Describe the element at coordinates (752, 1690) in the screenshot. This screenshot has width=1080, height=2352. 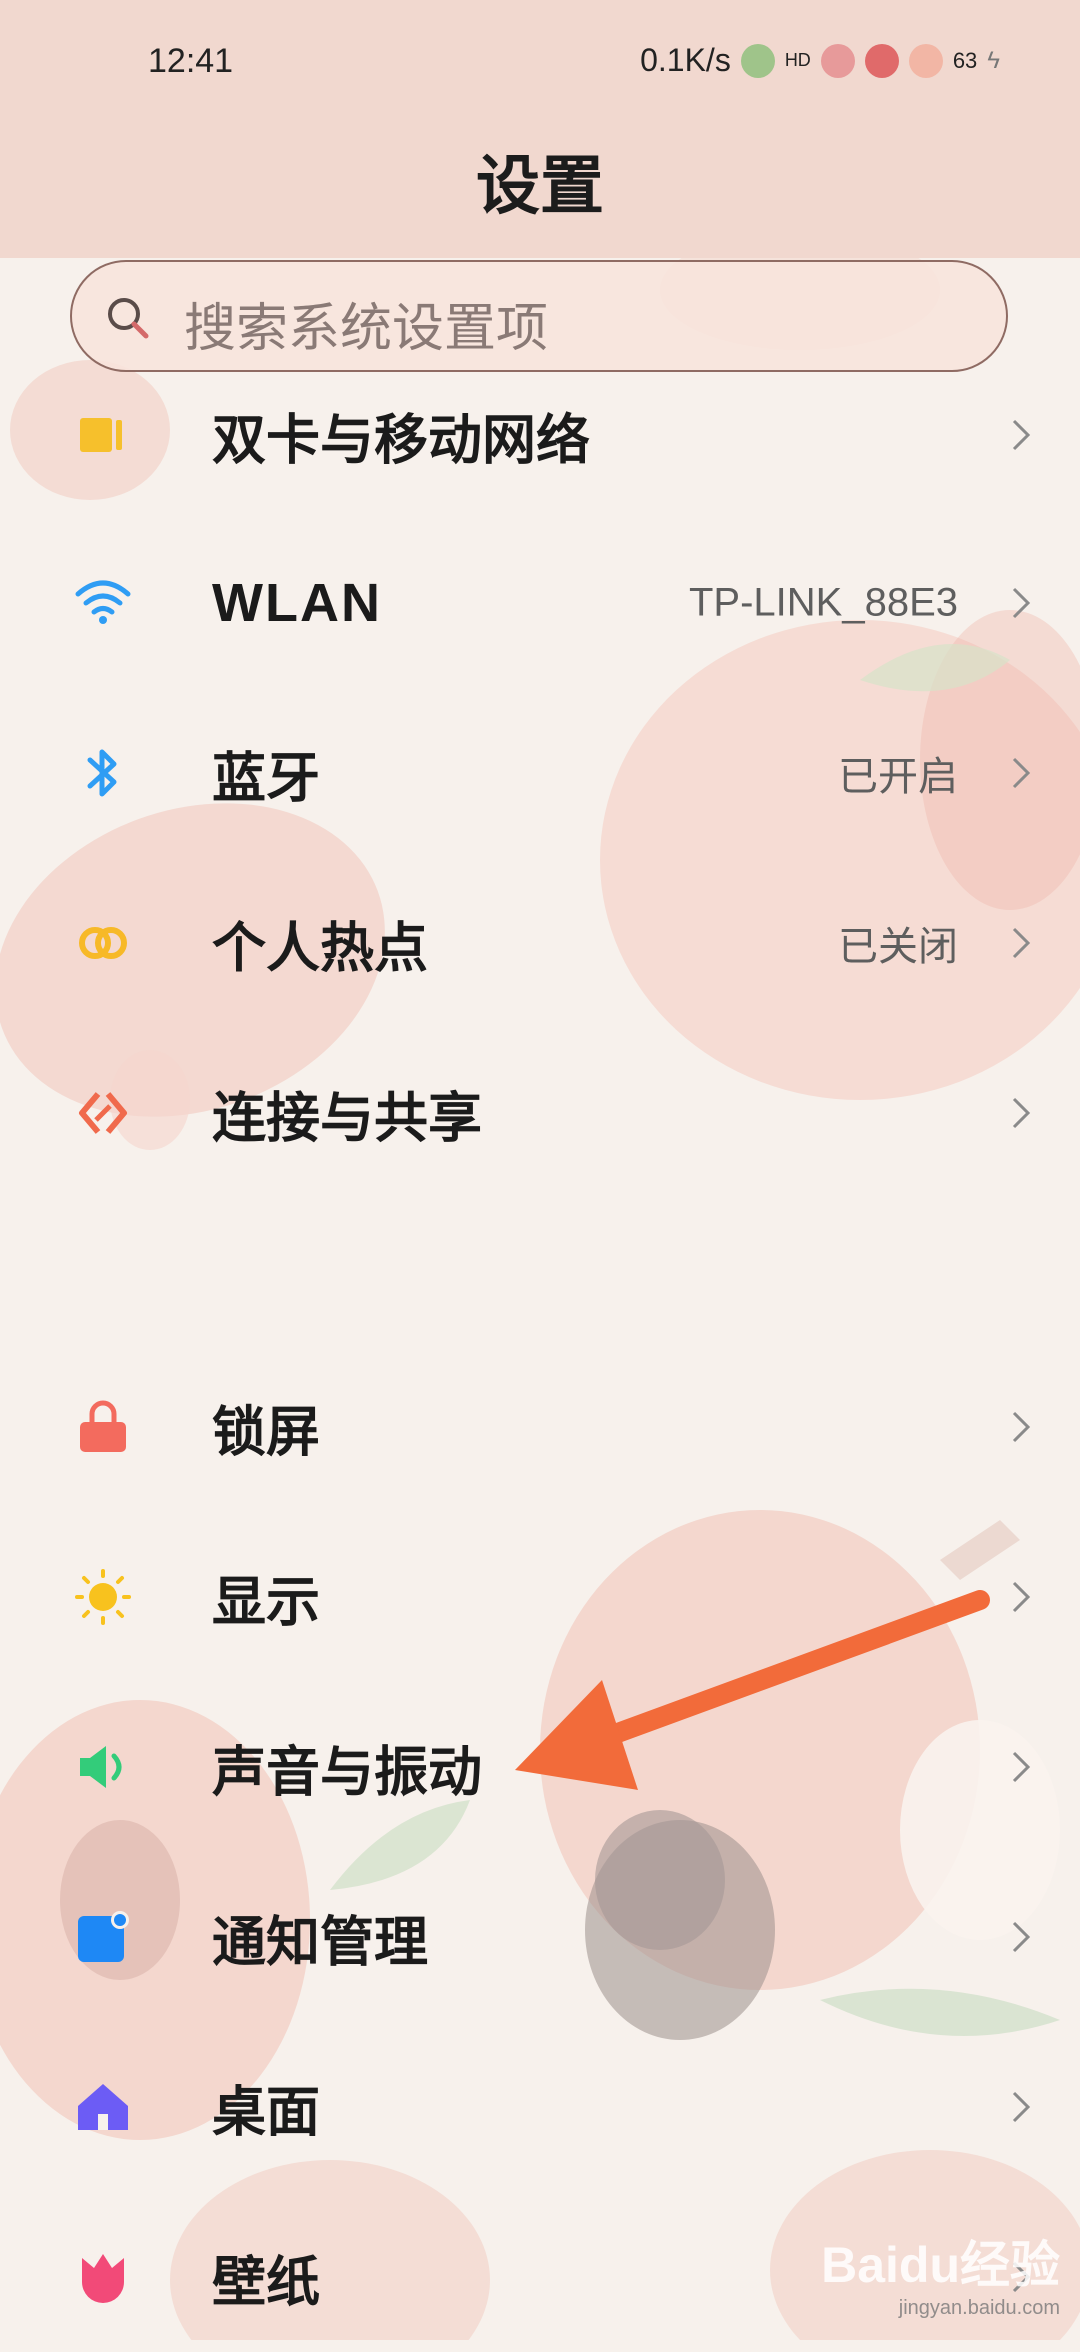
I see `annotation-arrow-icon` at that location.